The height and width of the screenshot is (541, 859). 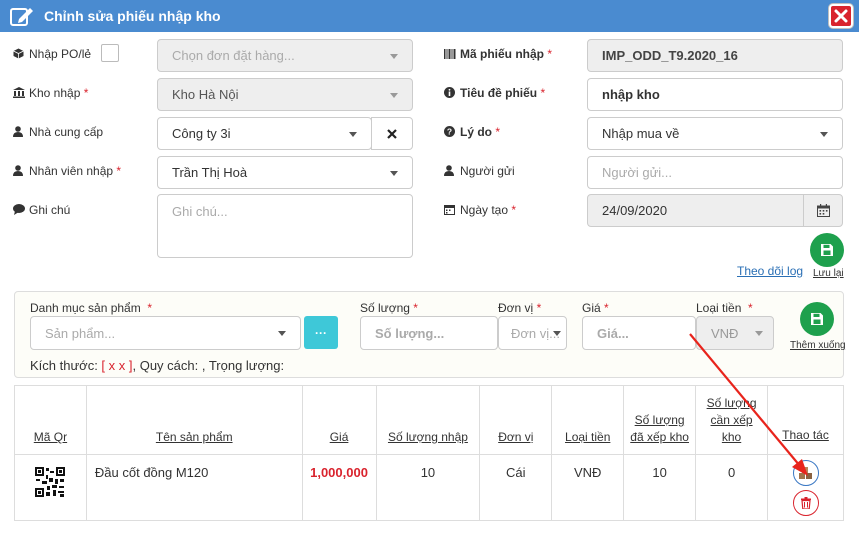 I want to click on header-product-name: Tên sản phẩm, so click(x=194, y=420).